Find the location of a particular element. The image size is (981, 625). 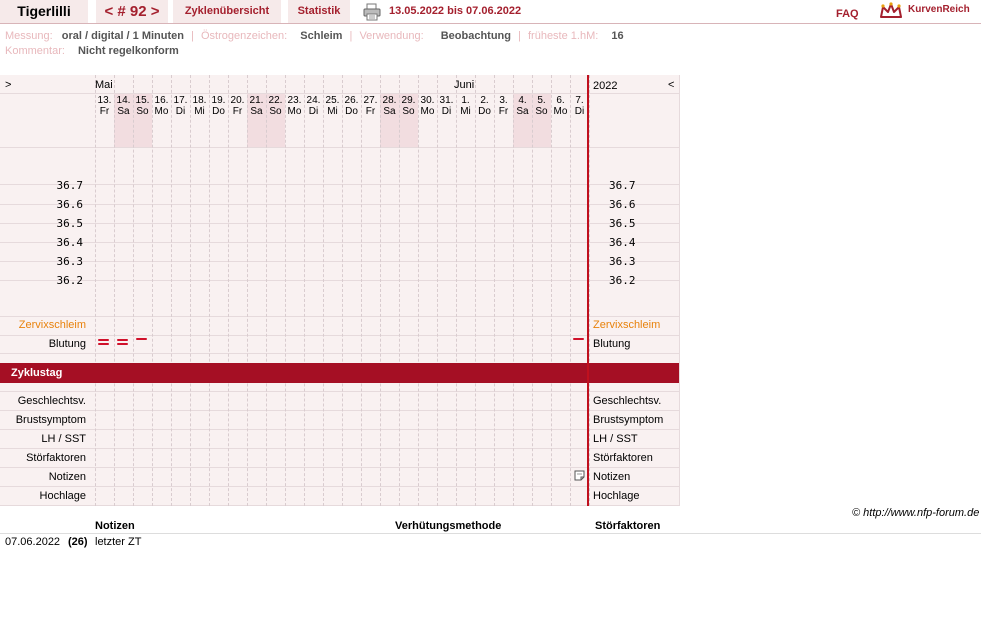

day-header: 13. Fr is located at coordinates (104, 106).